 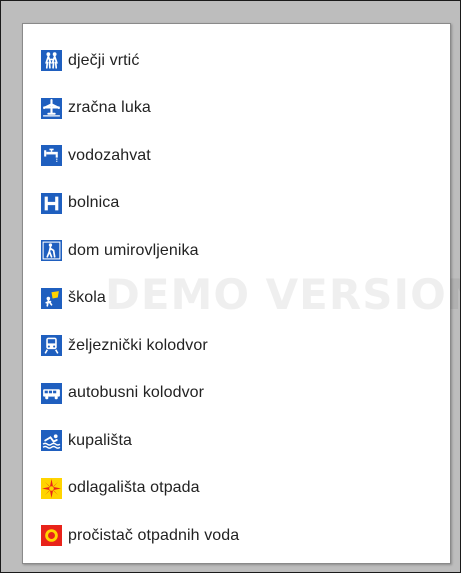 I want to click on legend-label: pročistač otpadnih voda, so click(x=154, y=535).